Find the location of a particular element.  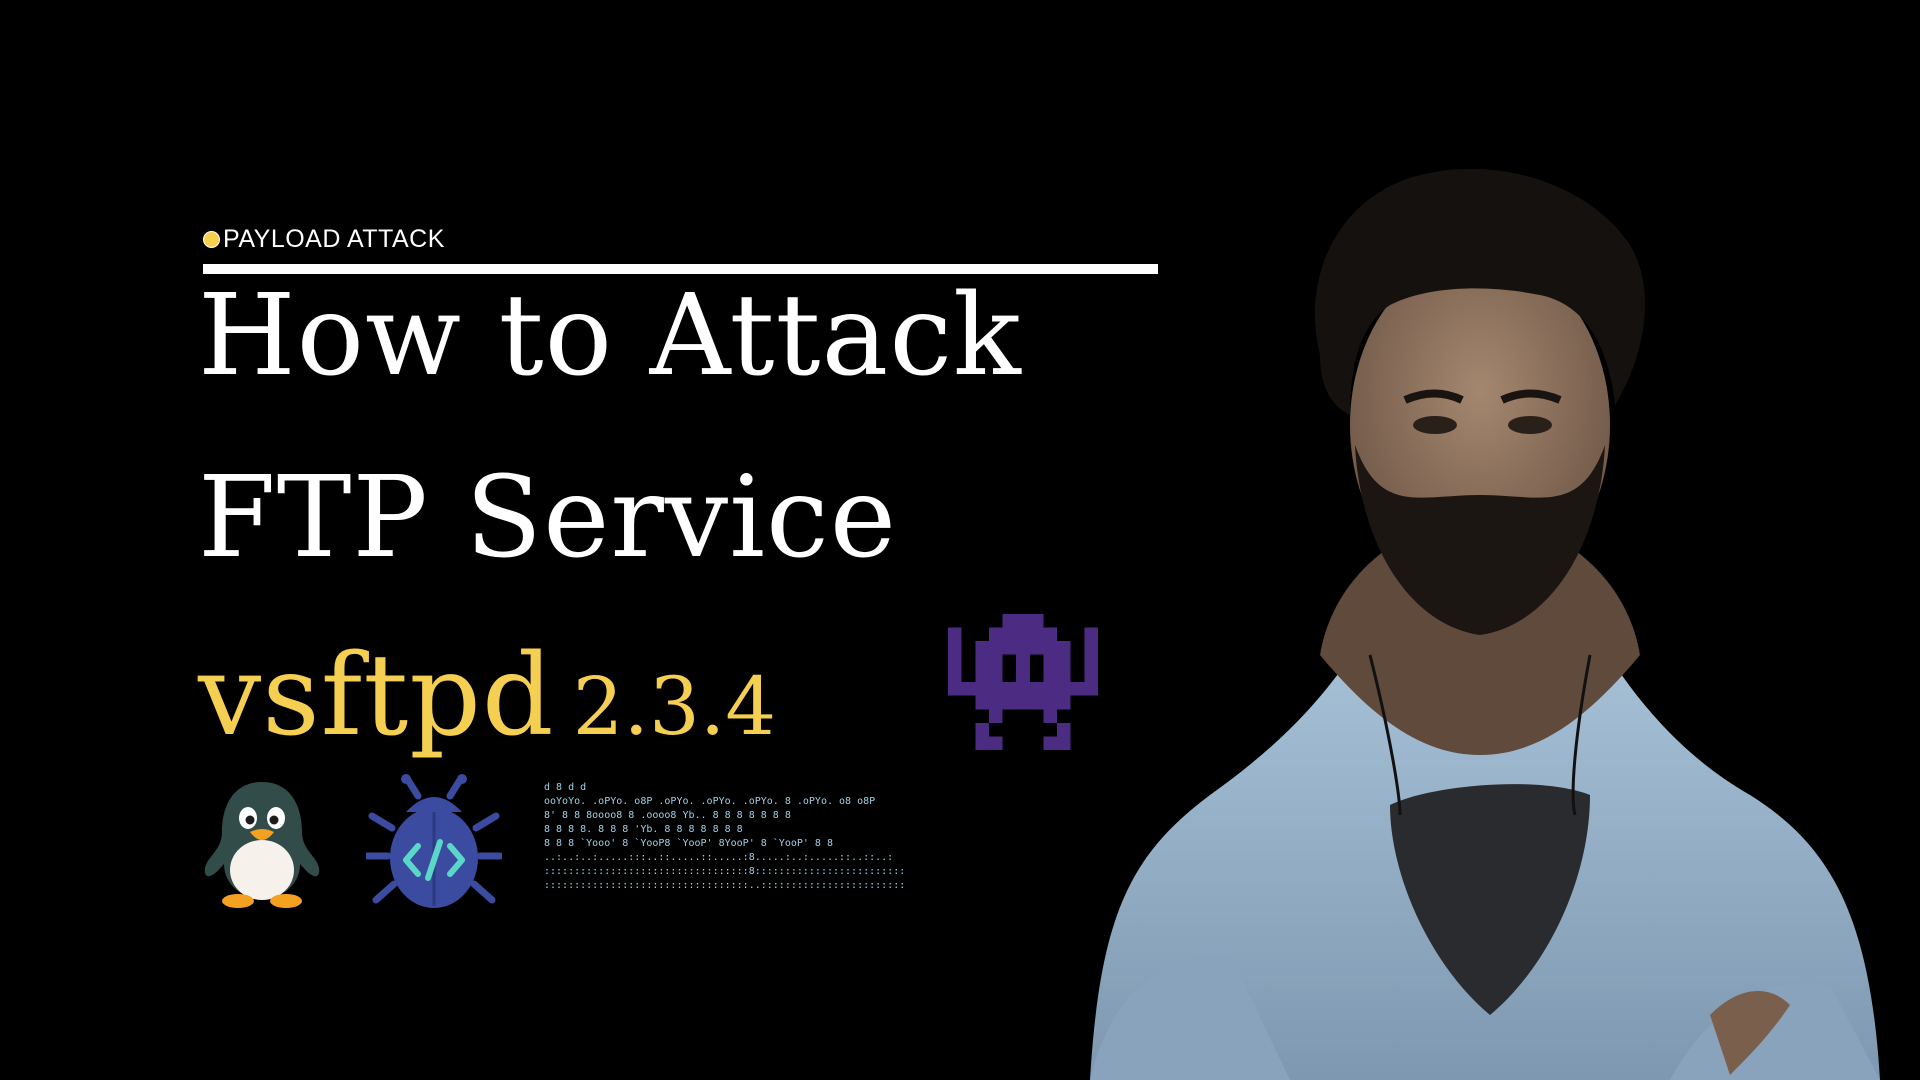

service-version: 2.3.4 is located at coordinates (674, 706).